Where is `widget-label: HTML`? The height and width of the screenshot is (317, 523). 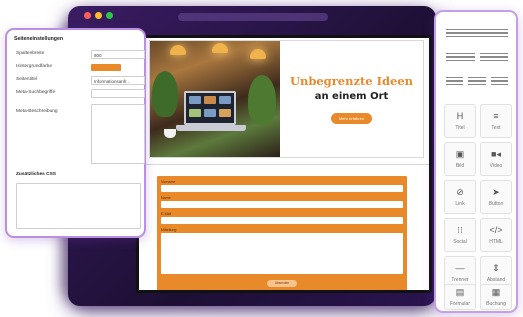 widget-label: HTML is located at coordinates (496, 241).